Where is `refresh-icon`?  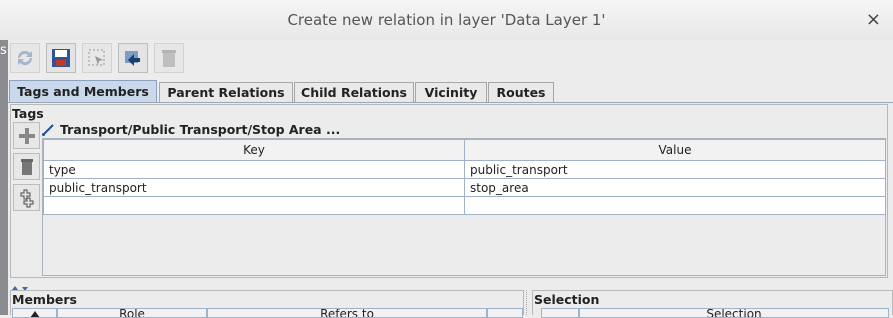
refresh-icon is located at coordinates (25, 58).